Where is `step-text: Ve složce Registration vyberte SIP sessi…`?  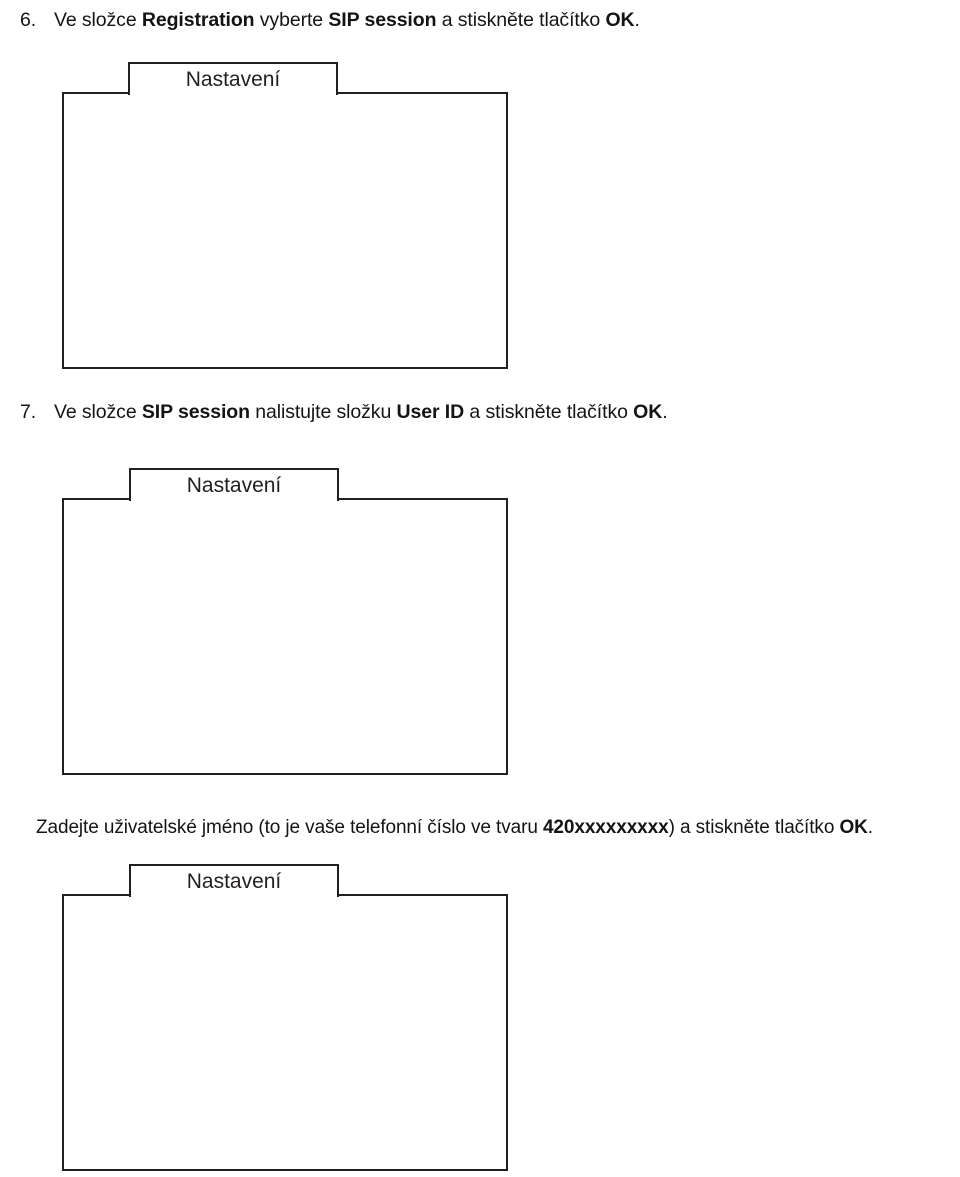 step-text: Ve složce Registration vyberte SIP sessi… is located at coordinates (347, 20).